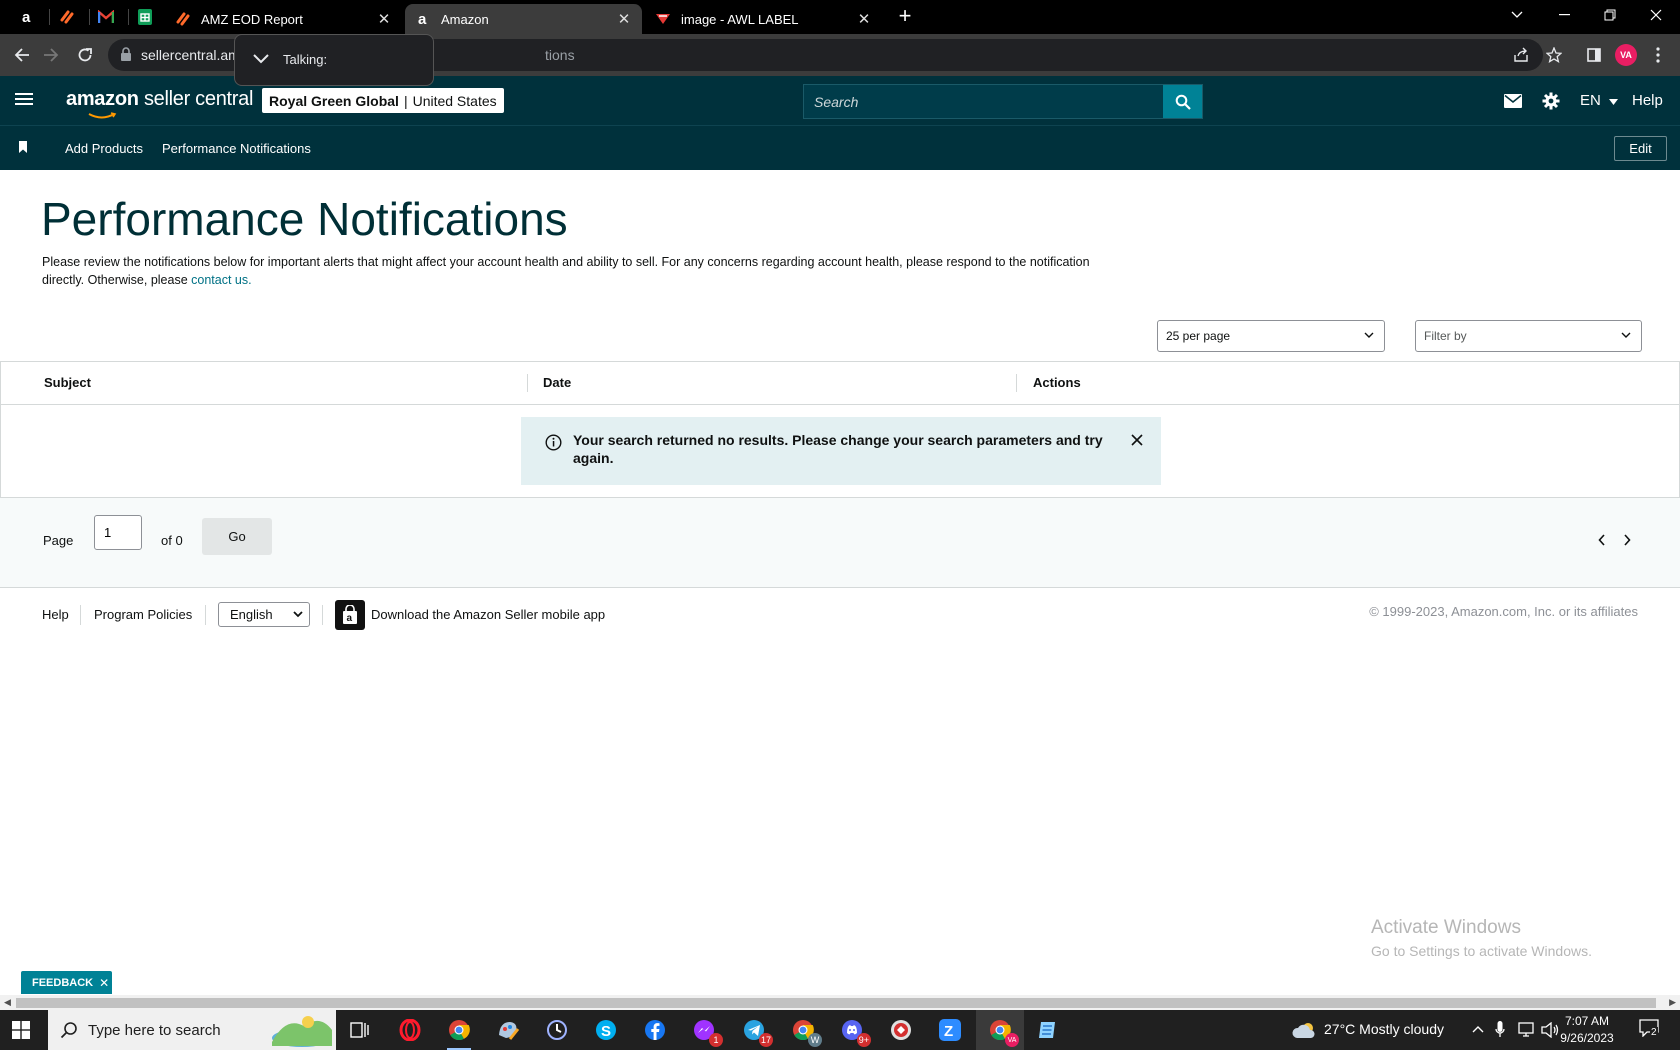 The height and width of the screenshot is (1050, 1680). Describe the element at coordinates (23, 147) in the screenshot. I see `bookmark-icon` at that location.